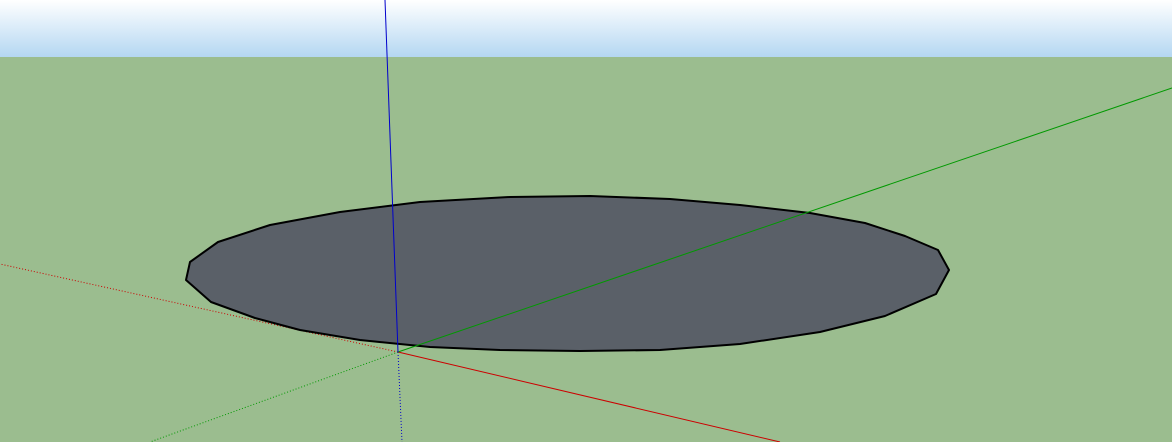 The width and height of the screenshot is (1172, 442). Describe the element at coordinates (274, 396) in the screenshot. I see `green-axis-negative` at that location.